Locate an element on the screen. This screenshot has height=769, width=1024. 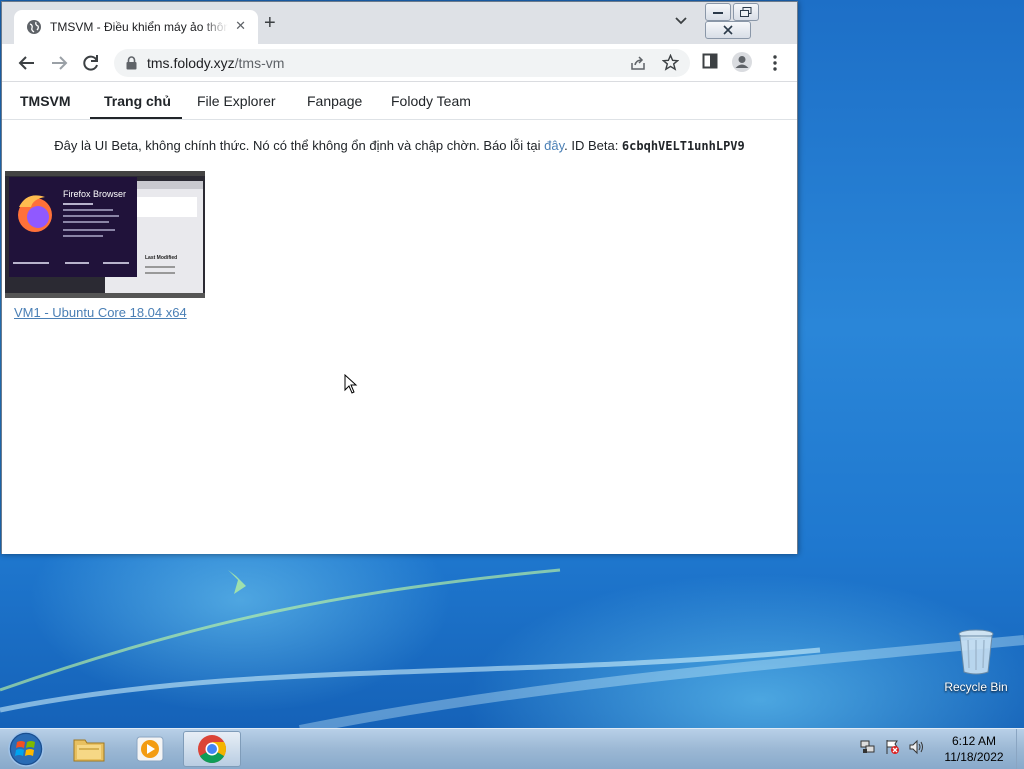
chevron-down-icon is located at coordinates (681, 21).